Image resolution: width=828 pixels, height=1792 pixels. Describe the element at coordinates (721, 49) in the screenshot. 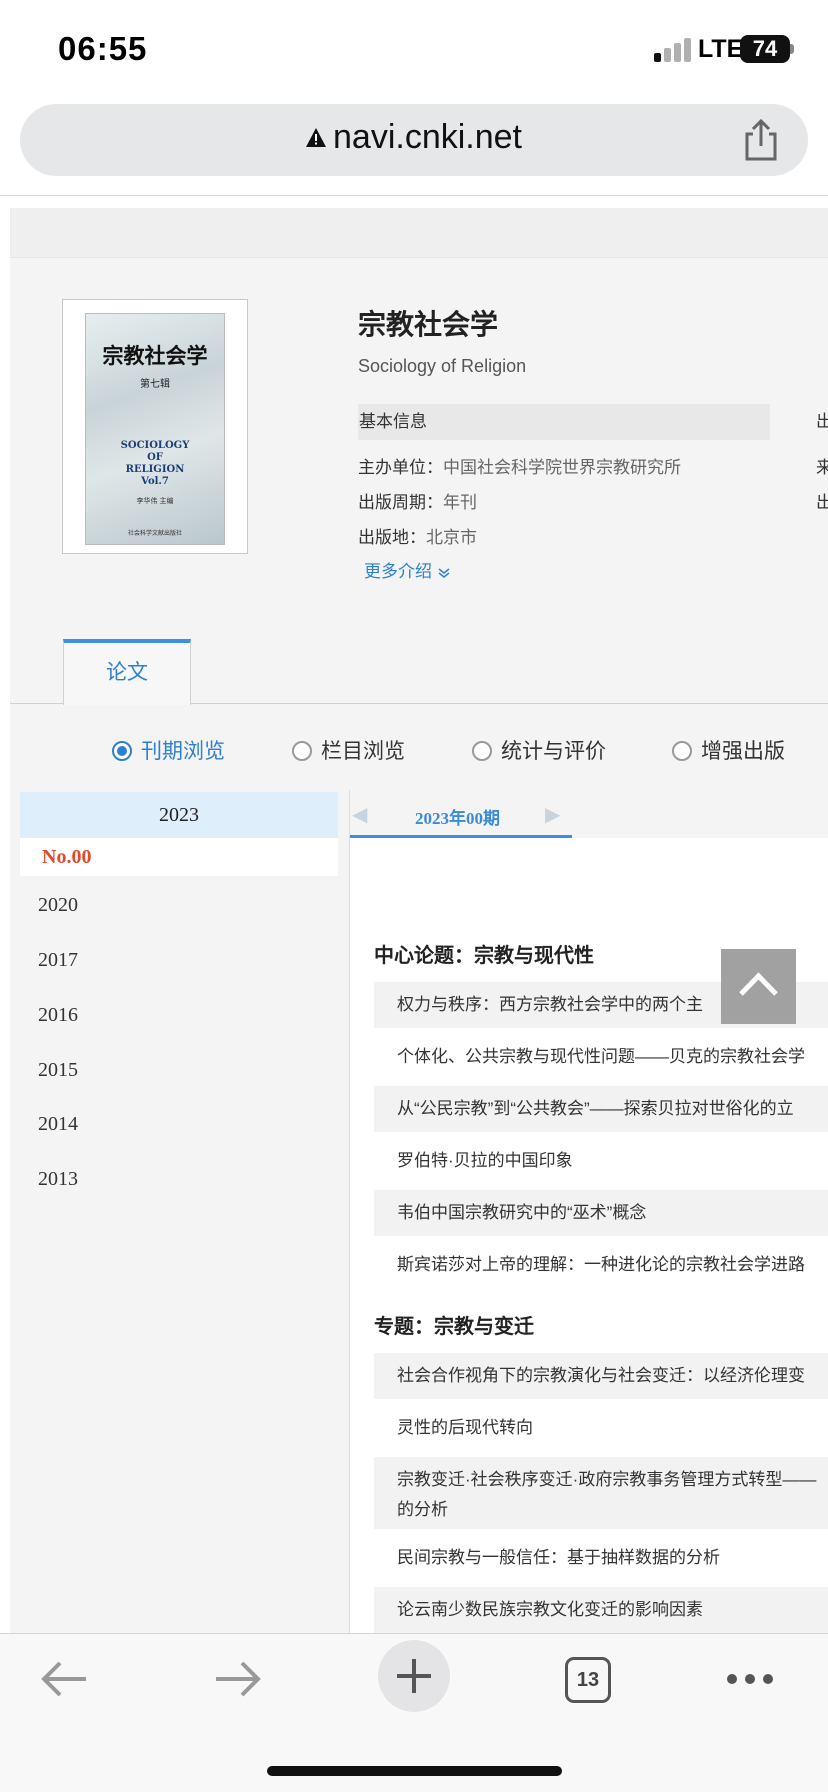

I see `network-type: LTE` at that location.